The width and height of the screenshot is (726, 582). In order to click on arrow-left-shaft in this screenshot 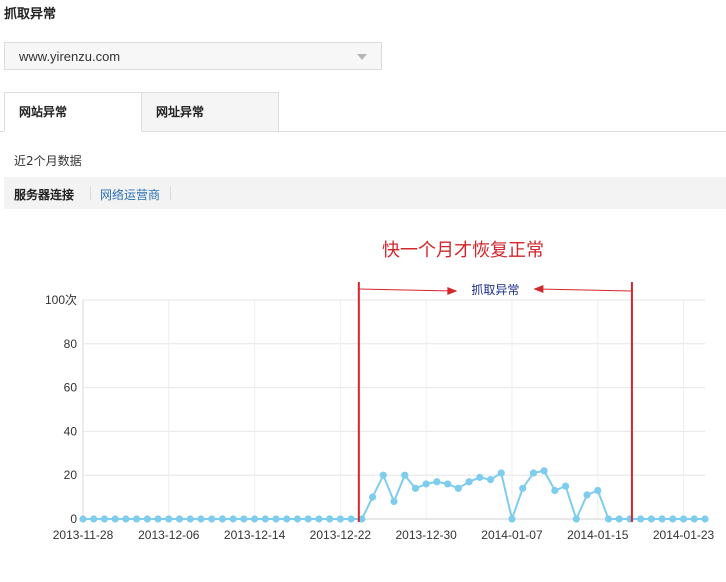, I will do `click(406, 290)`.